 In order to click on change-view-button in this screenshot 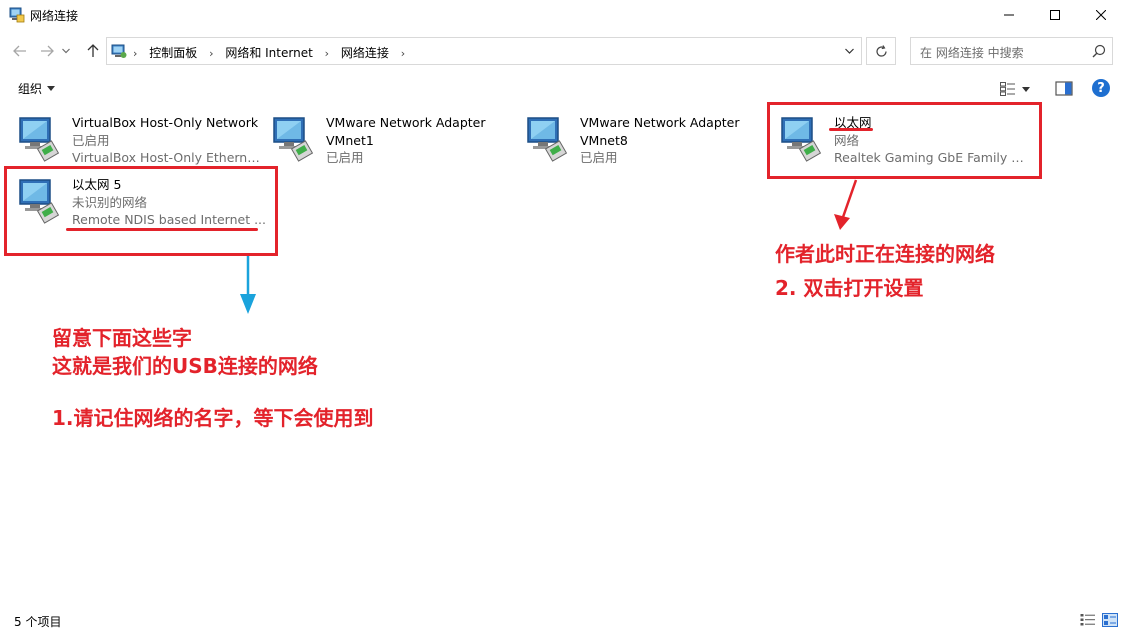, I will do `click(1019, 89)`.